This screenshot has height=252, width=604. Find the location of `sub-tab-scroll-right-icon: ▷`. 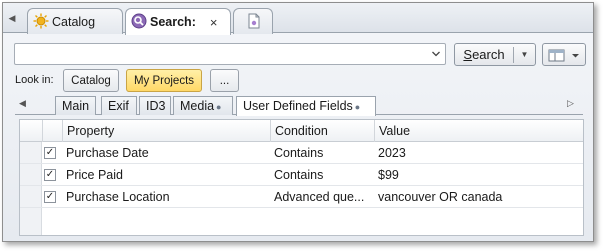

sub-tab-scroll-right-icon: ▷ is located at coordinates (570, 103).